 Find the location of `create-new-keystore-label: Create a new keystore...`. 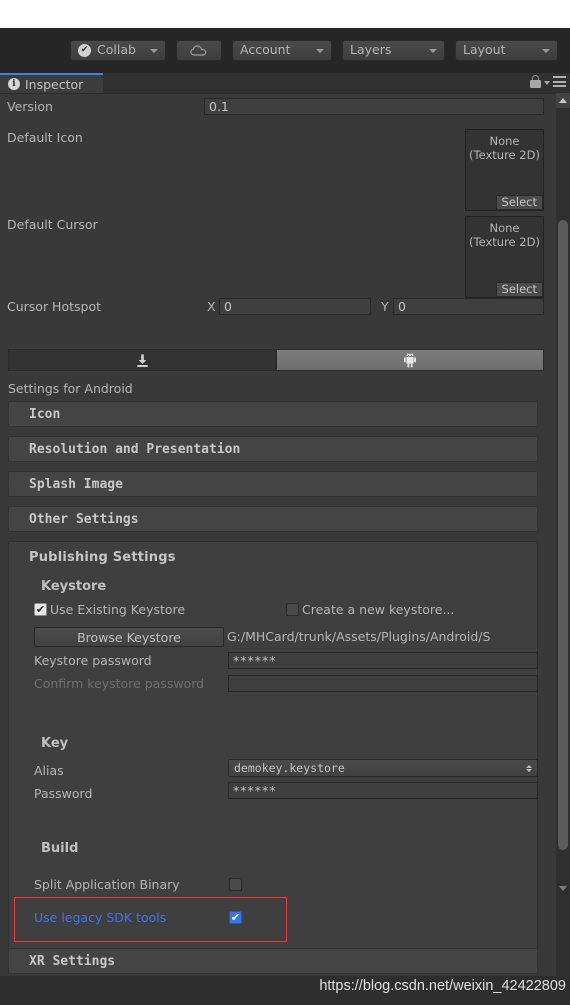

create-new-keystore-label: Create a new keystore... is located at coordinates (378, 609).